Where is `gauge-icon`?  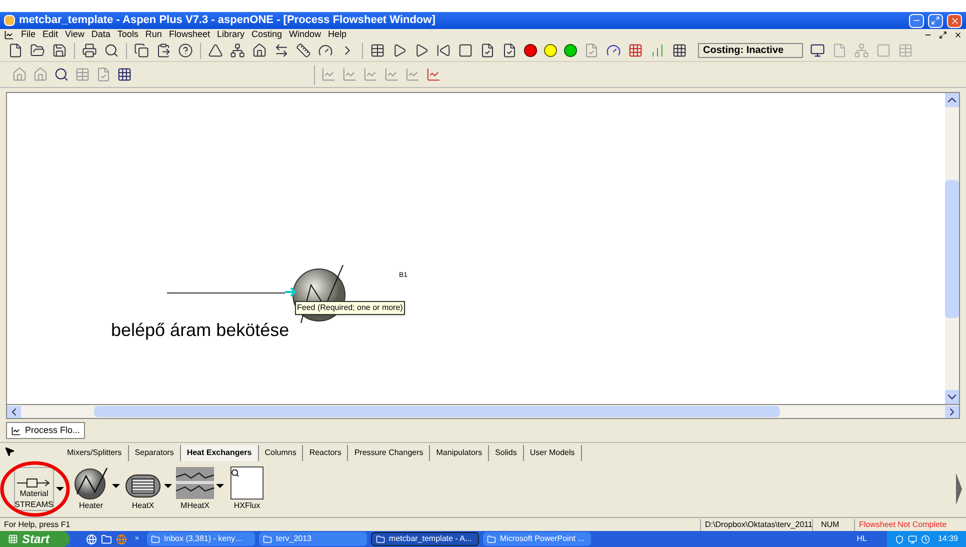
gauge-icon is located at coordinates (613, 50).